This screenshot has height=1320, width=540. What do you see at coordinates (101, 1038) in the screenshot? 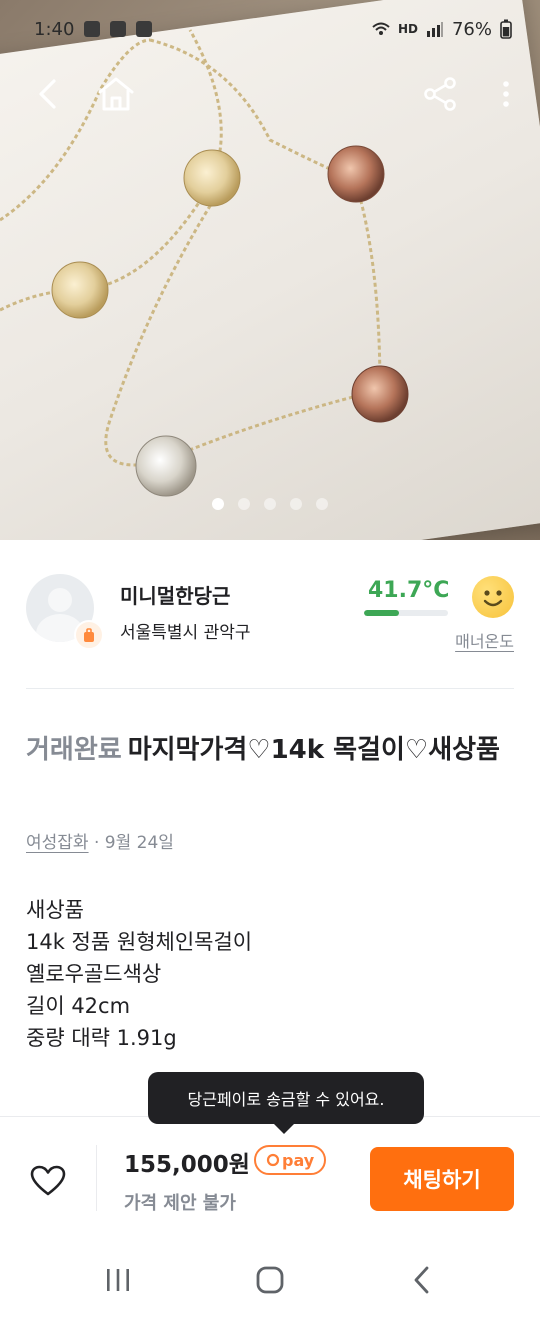
I see `description-line: 중량 대략 1.91g` at bounding box center [101, 1038].